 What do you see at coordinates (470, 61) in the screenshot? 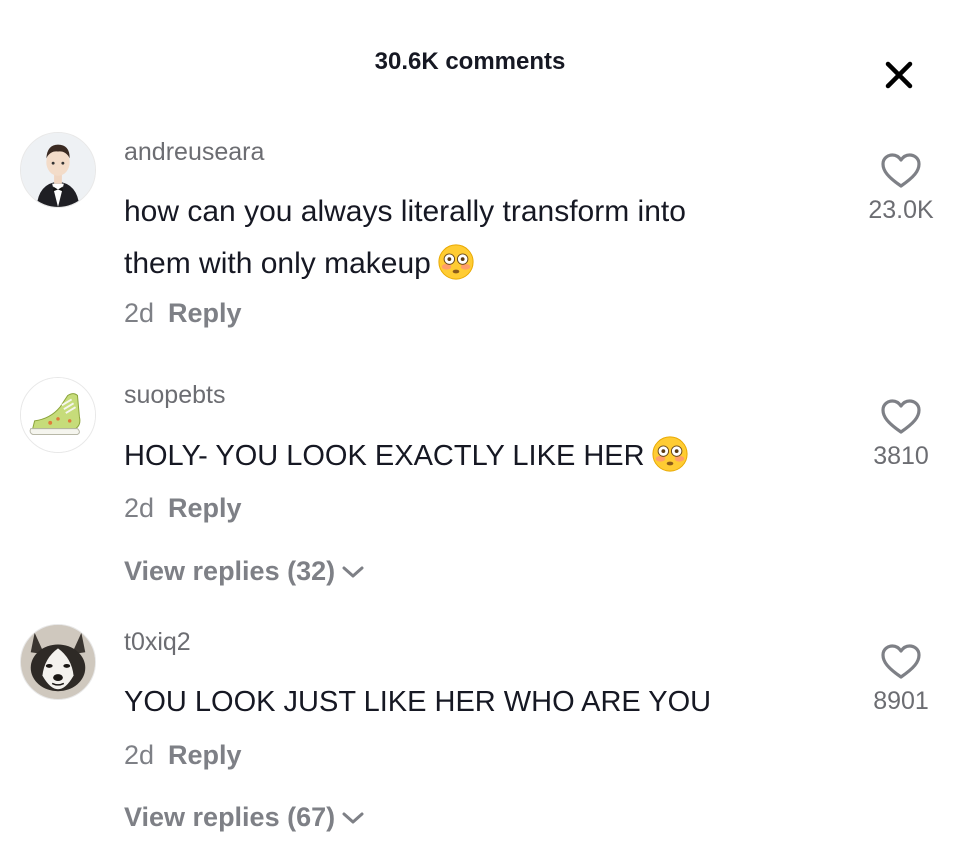
I see `comments-count-title: 30.6K comments` at bounding box center [470, 61].